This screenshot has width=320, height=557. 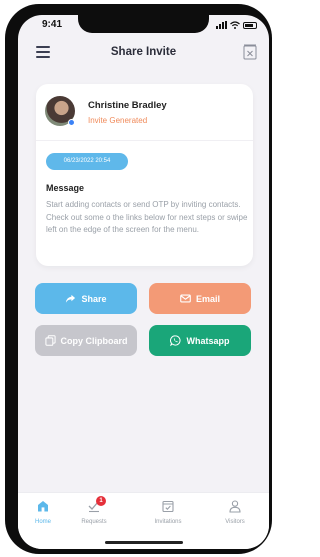 I want to click on contact-name: Christine Bradley, so click(x=127, y=105).